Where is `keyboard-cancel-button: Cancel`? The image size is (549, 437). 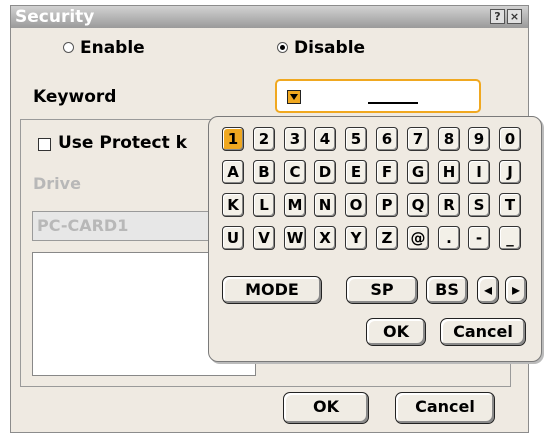
keyboard-cancel-button: Cancel is located at coordinates (483, 332).